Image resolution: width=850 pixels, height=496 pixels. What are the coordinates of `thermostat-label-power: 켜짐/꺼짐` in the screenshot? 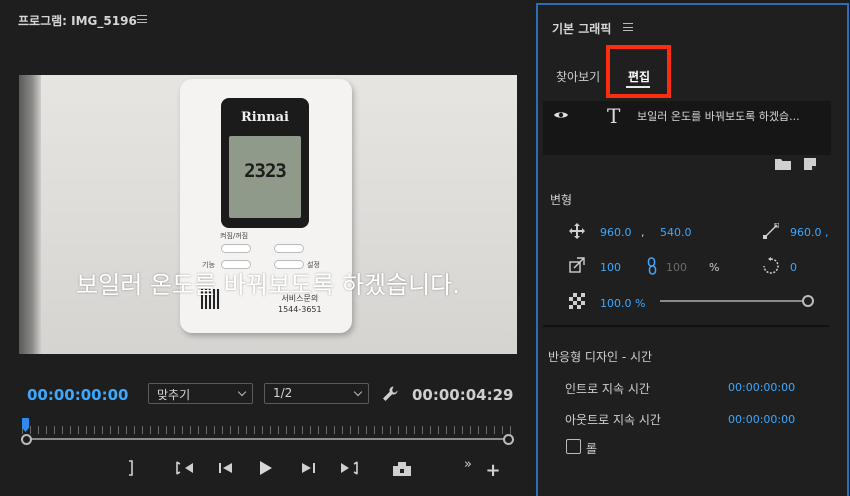 It's located at (234, 236).